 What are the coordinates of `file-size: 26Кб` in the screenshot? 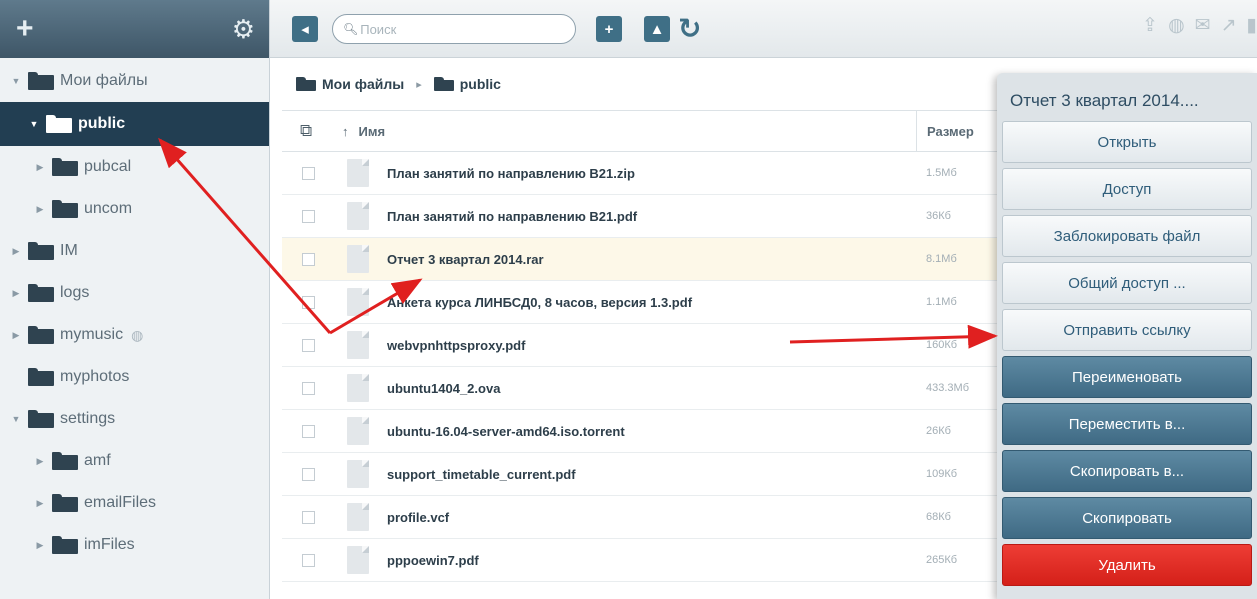 It's located at (938, 431).